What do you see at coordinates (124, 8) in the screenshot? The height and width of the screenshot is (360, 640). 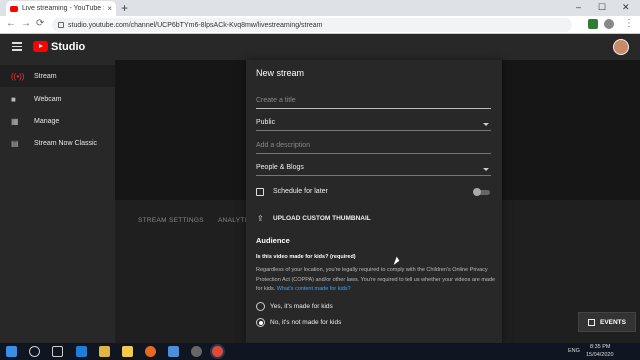 I see `new-tab-button: +` at bounding box center [124, 8].